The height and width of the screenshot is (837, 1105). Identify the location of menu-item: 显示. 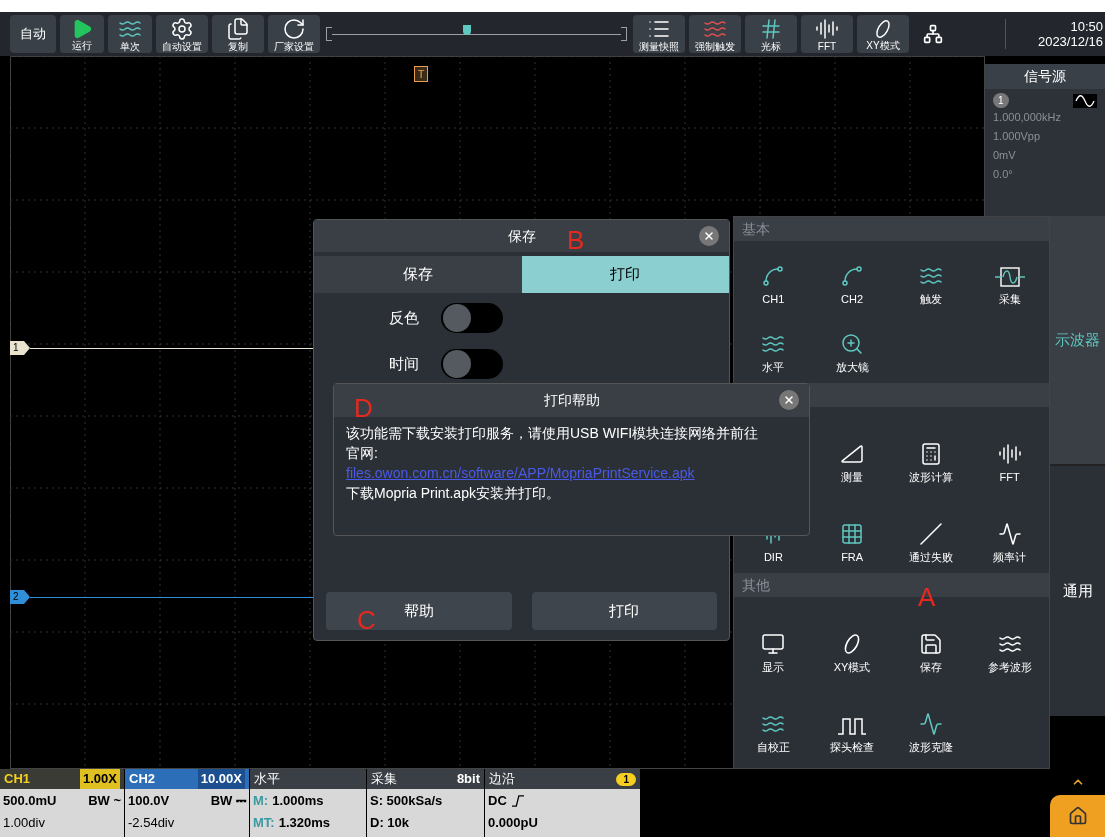
(773, 643).